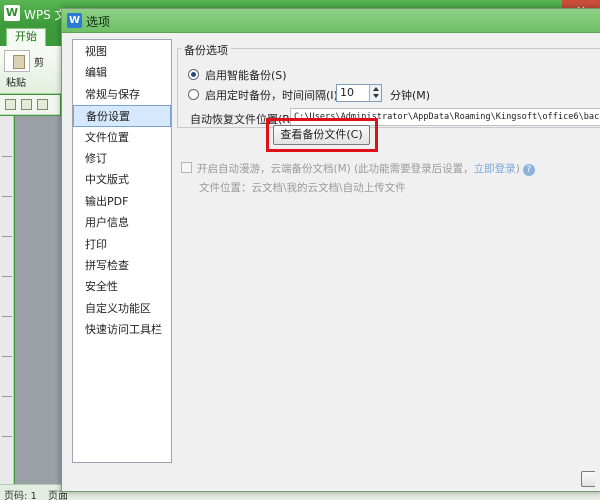 The height and width of the screenshot is (500, 600). I want to click on nav-item-user-info: 用户信息, so click(122, 222).